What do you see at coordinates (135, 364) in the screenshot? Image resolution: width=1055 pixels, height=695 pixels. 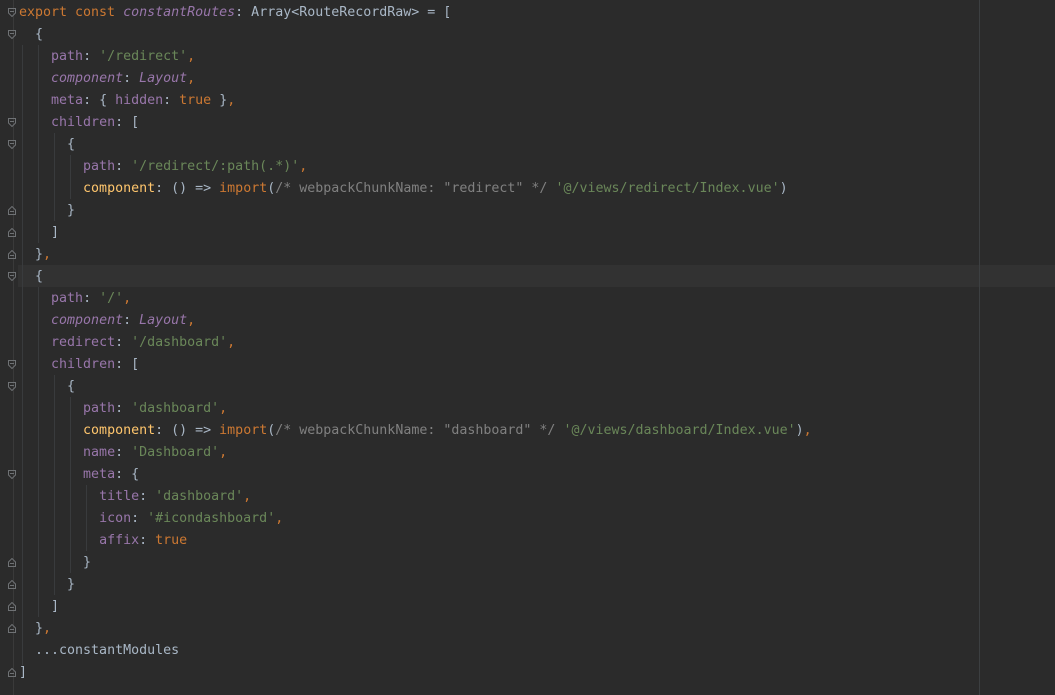 I see `bracket: [` at bounding box center [135, 364].